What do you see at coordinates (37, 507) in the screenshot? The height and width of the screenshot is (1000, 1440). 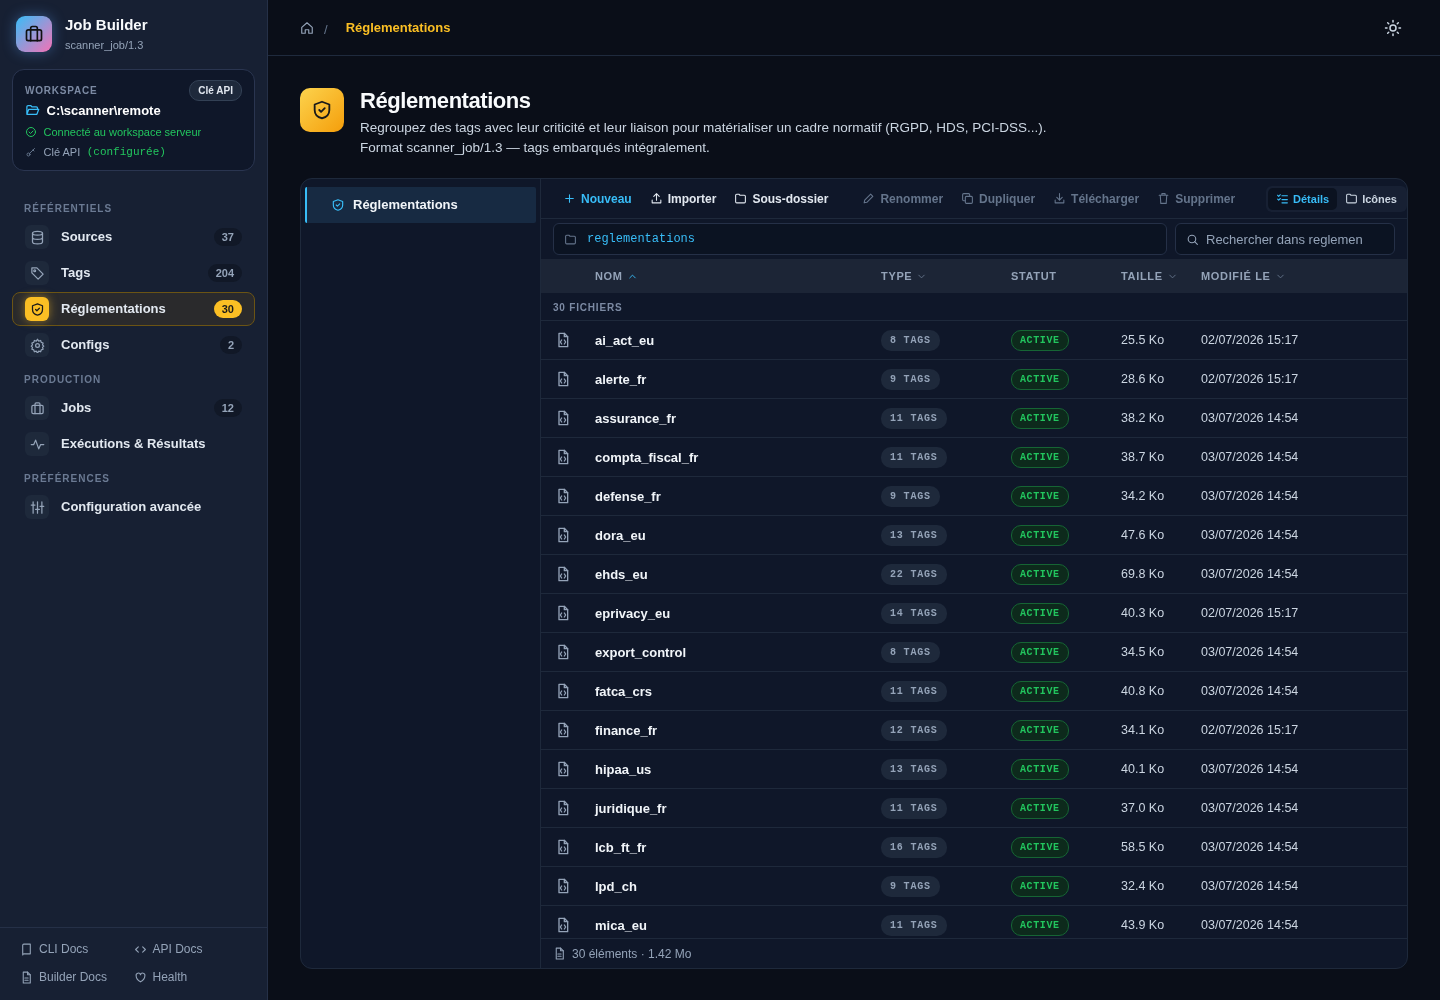 I see `sliders-icon` at bounding box center [37, 507].